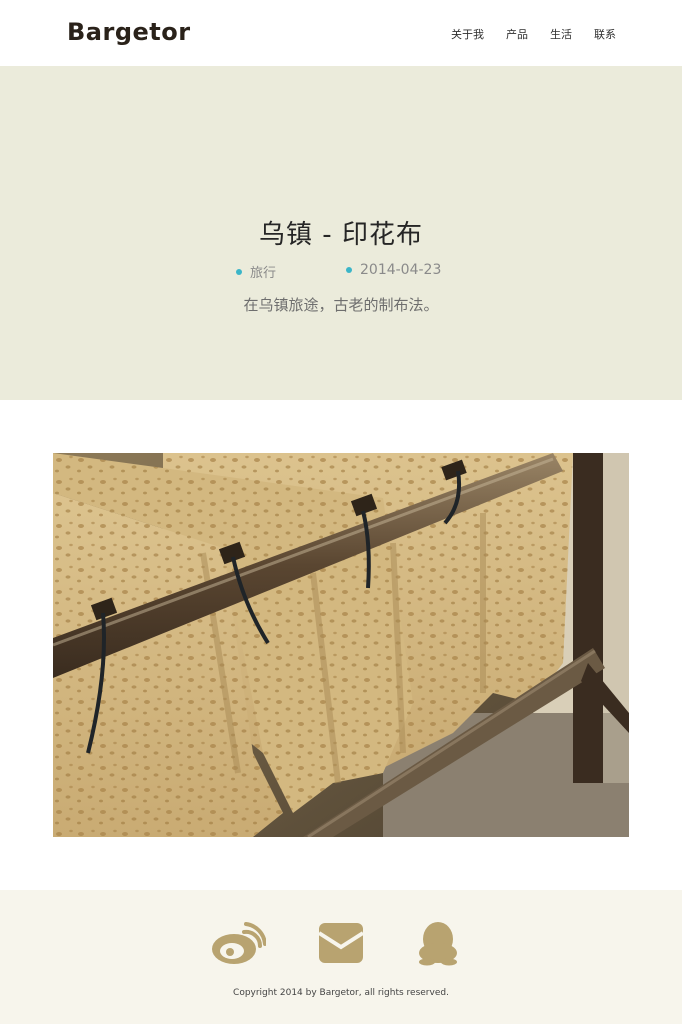  What do you see at coordinates (238, 943) in the screenshot?
I see `weibo-icon` at bounding box center [238, 943].